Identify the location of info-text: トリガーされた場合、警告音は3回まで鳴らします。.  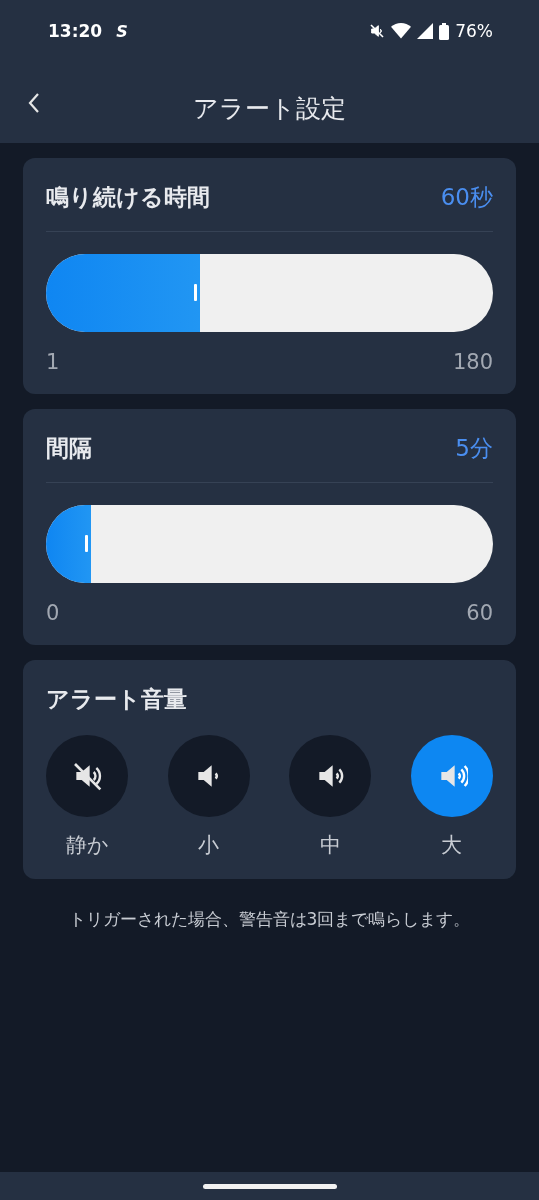
(269, 919).